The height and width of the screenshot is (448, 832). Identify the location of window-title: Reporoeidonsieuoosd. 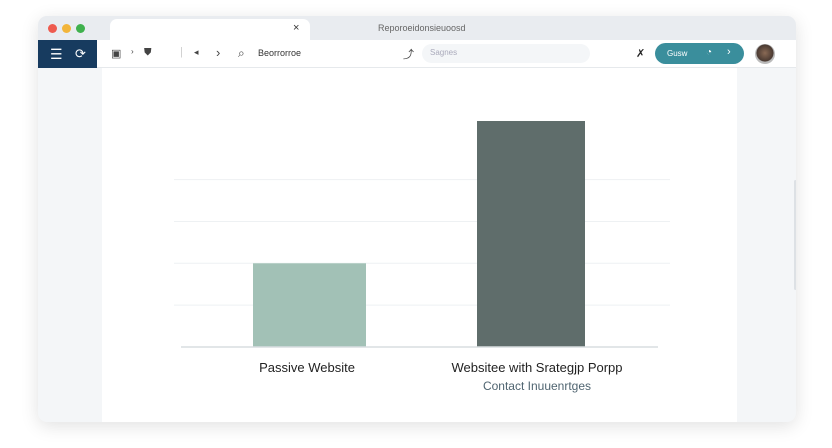
(422, 28).